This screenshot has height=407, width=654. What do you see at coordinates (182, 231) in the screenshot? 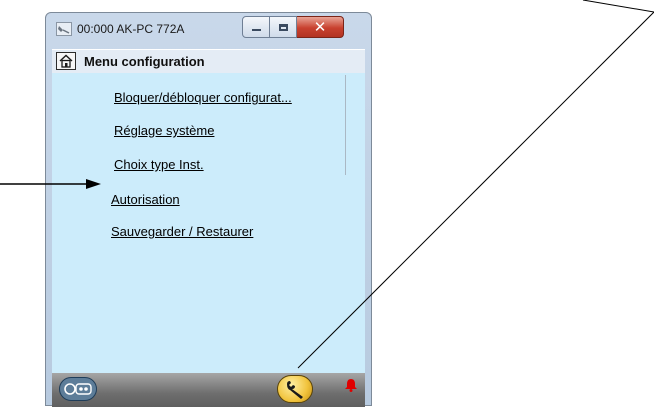
I see `menu-item-sauvegarder-restaurer: Sauvegarder / Restaurer` at bounding box center [182, 231].